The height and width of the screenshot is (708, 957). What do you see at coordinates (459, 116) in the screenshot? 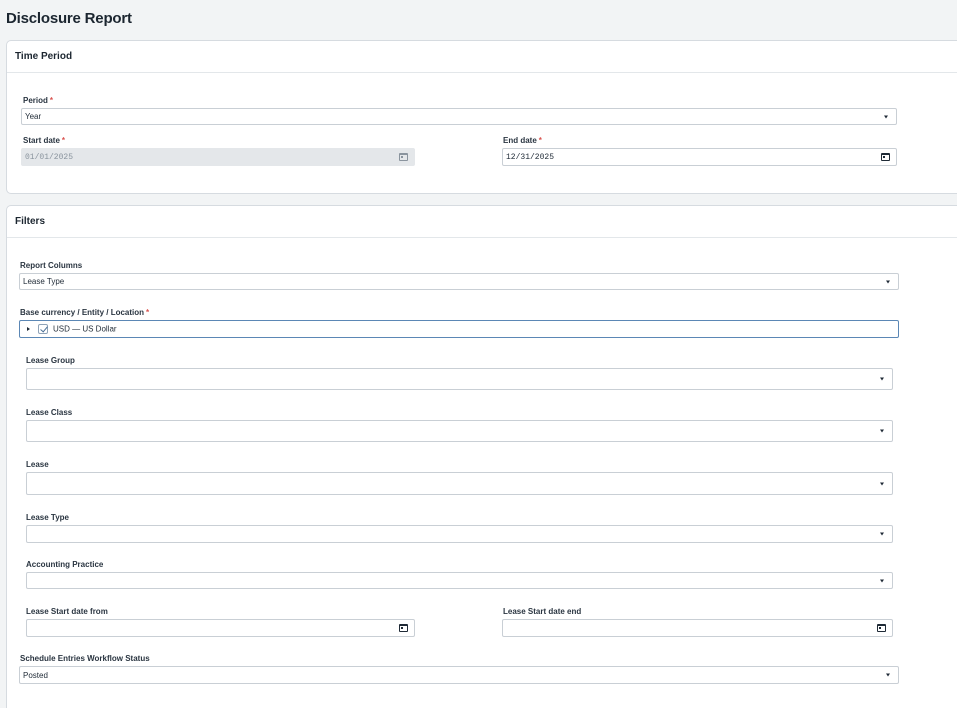
I see `period-select: Year` at bounding box center [459, 116].